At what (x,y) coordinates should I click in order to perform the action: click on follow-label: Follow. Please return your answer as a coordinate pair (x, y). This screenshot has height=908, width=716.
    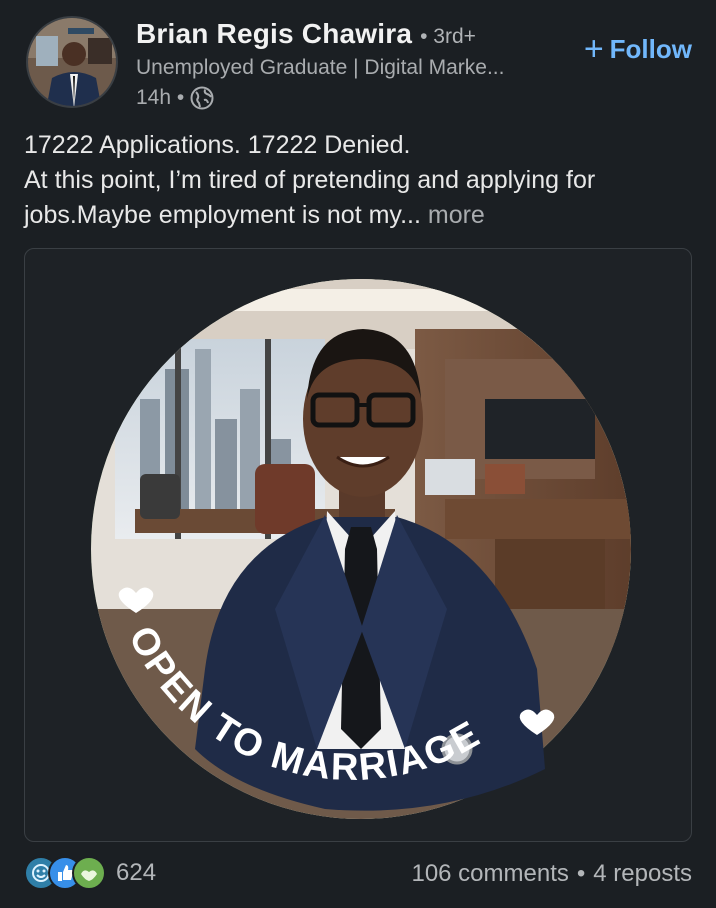
    Looking at the image, I should click on (650, 48).